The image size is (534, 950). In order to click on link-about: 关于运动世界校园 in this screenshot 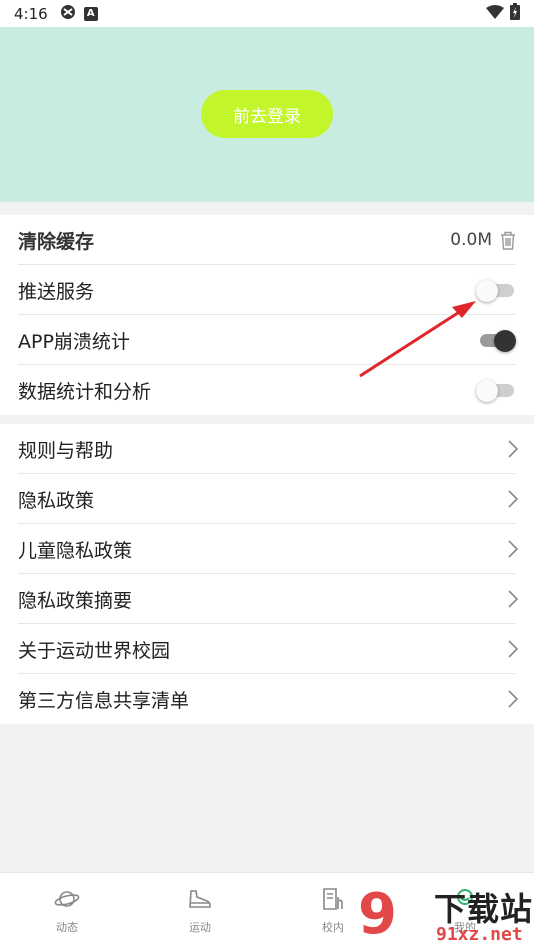, I will do `click(267, 649)`.